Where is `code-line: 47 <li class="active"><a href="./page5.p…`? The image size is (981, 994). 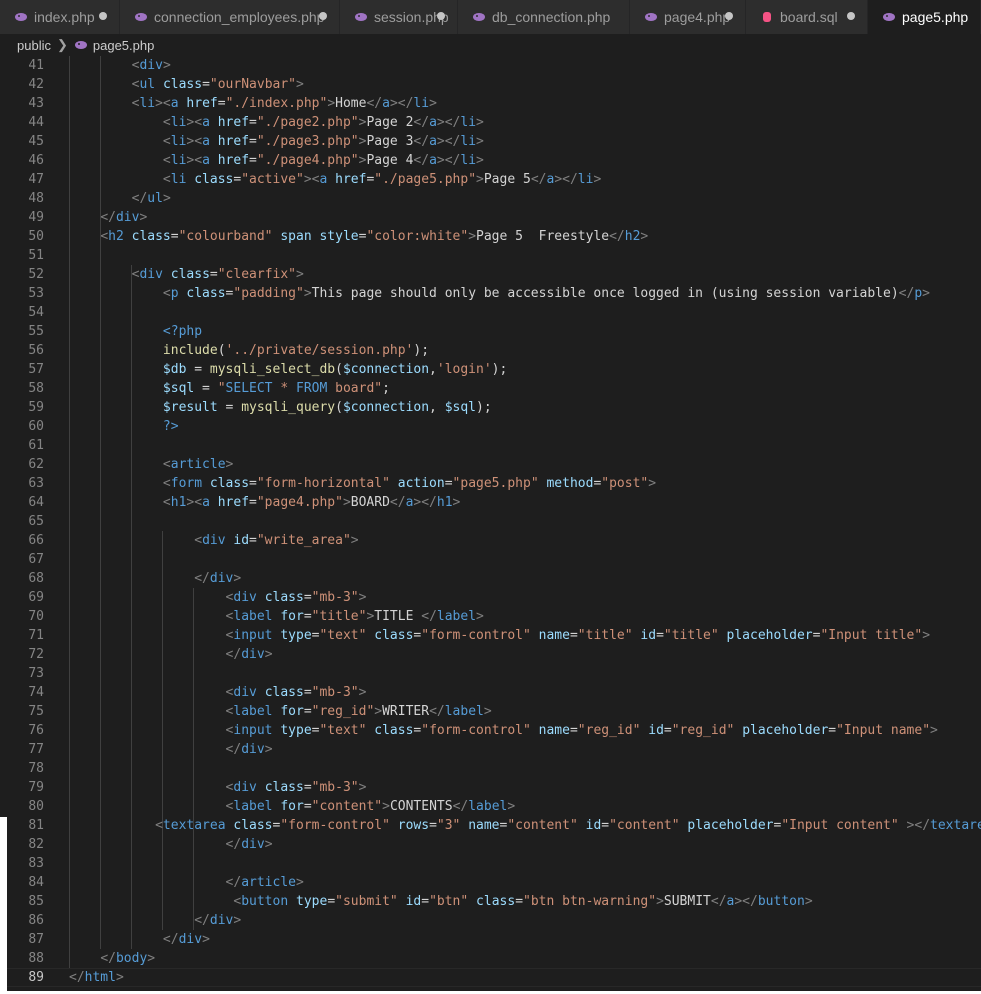
code-line: 47 <li class="active"><a href="./page5.p… is located at coordinates (490, 179).